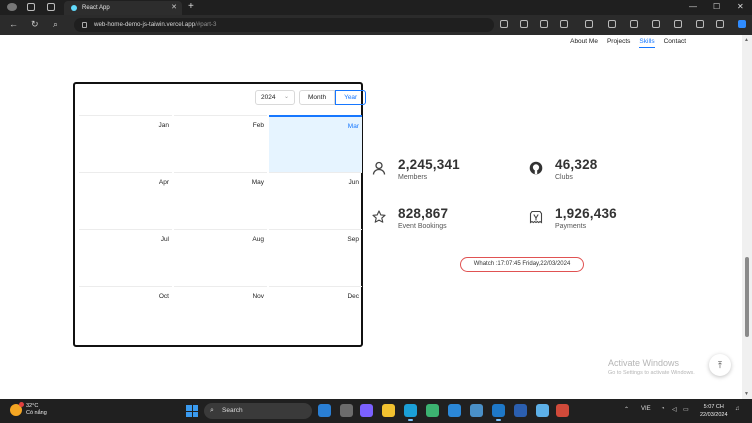 The height and width of the screenshot is (423, 752). I want to click on stat-value: 828,867, so click(423, 213).